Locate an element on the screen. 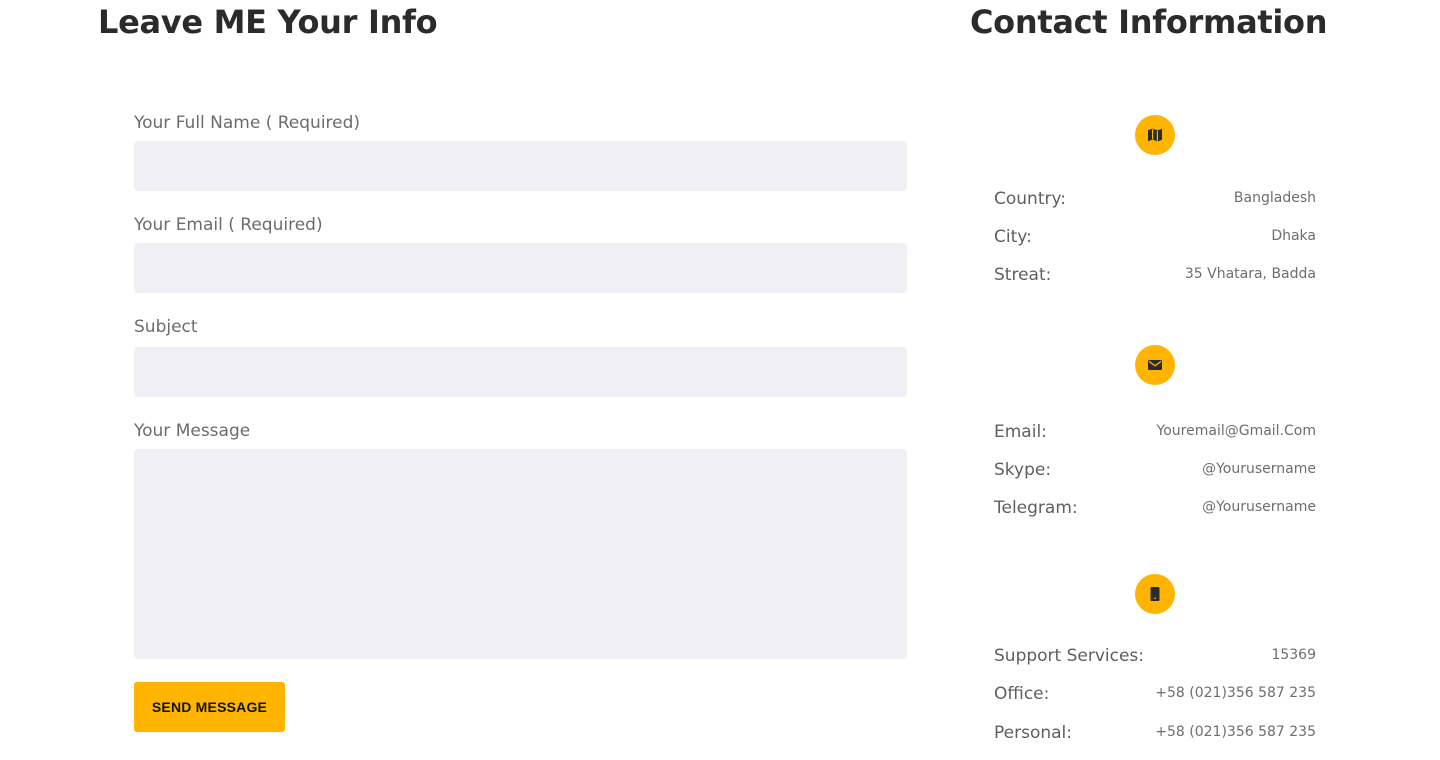 Image resolution: width=1440 pixels, height=760 pixels. message-label: Your Message is located at coordinates (192, 431).